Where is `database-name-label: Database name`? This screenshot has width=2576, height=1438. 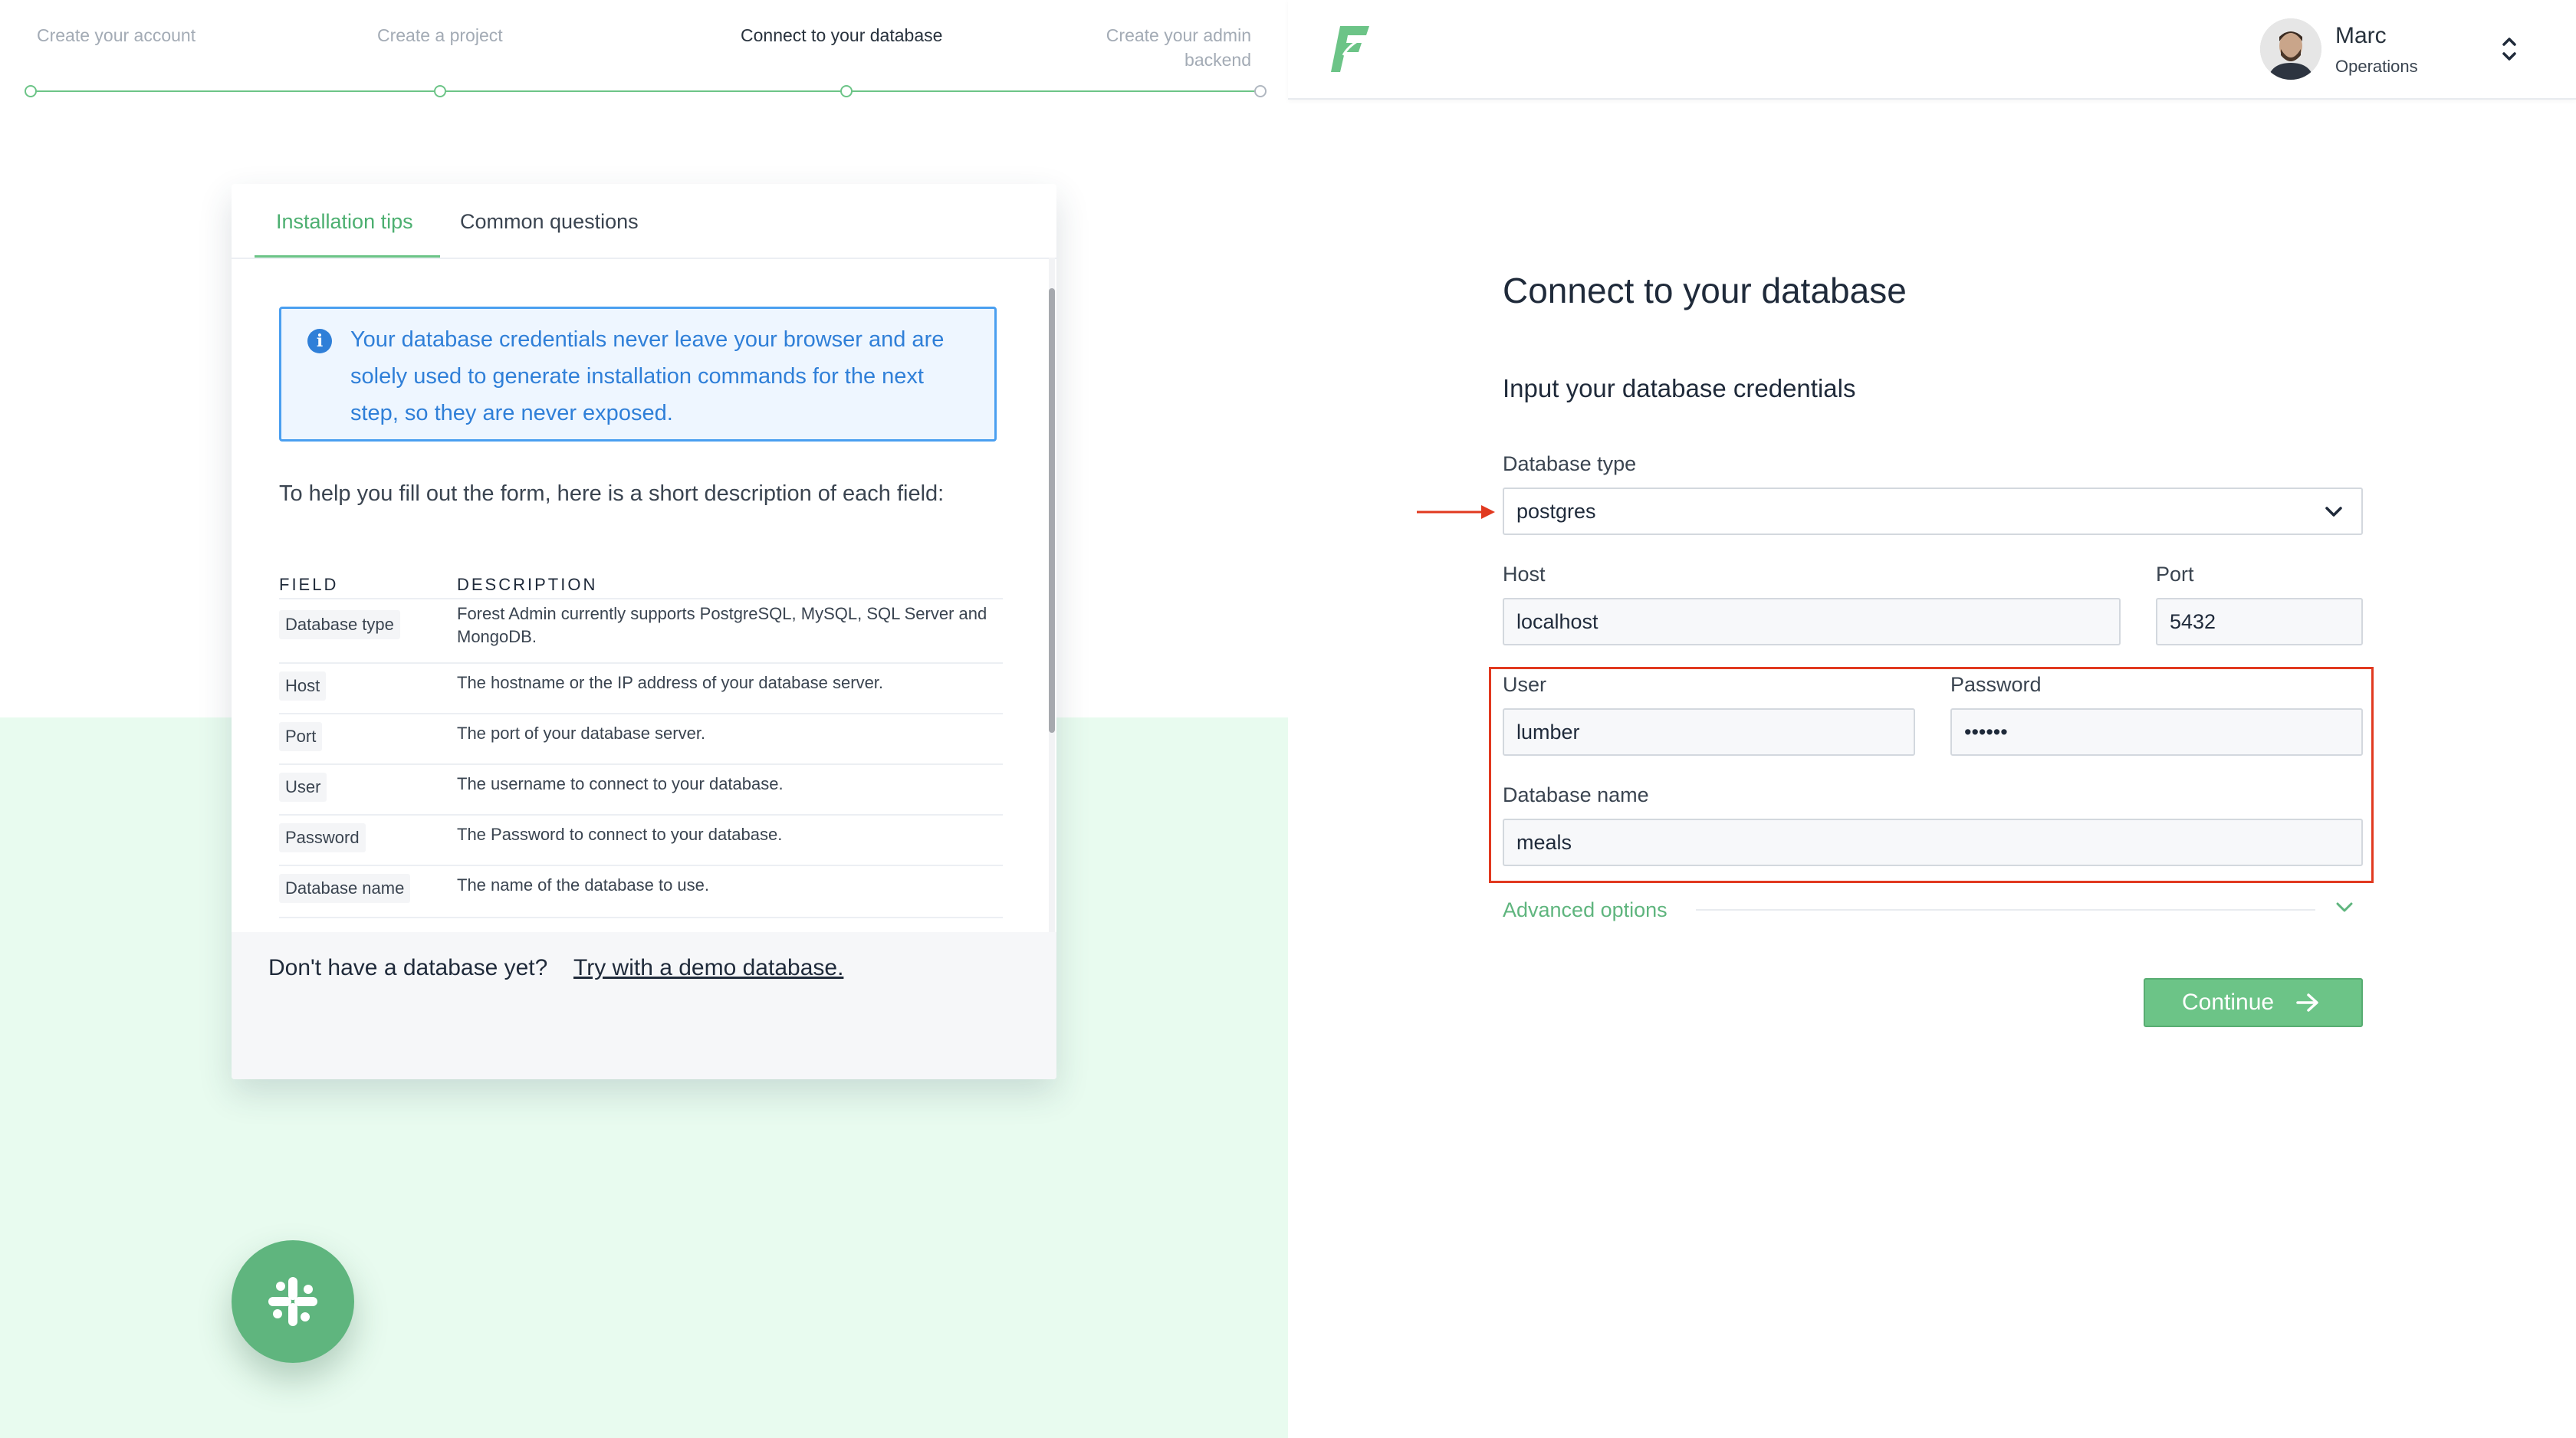
database-name-label: Database name is located at coordinates (1576, 794).